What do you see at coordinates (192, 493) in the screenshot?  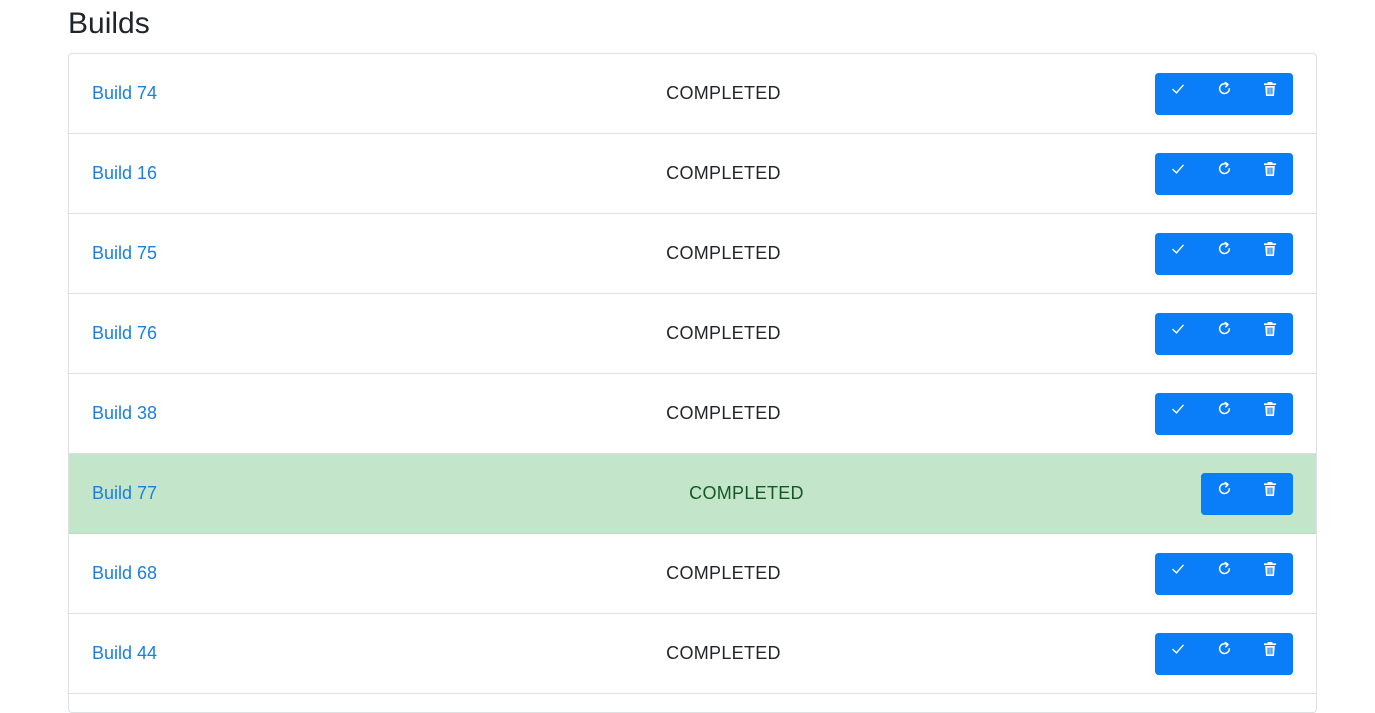 I see `build-link: Build 77` at bounding box center [192, 493].